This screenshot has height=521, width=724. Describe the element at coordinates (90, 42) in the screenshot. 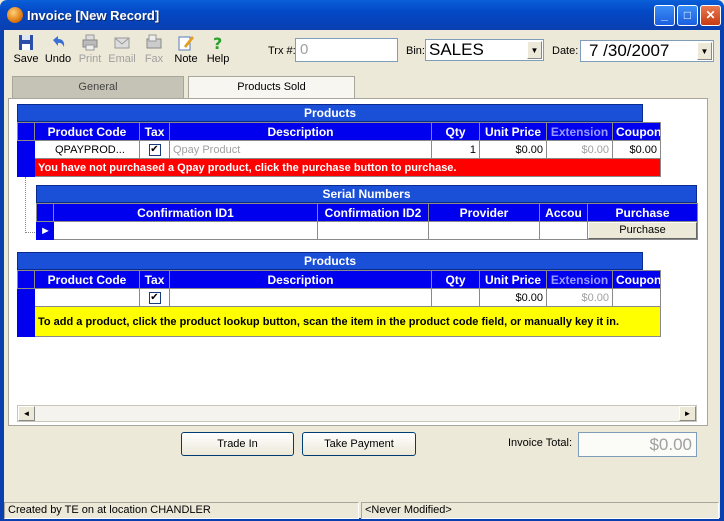

I see `printer-icon` at that location.